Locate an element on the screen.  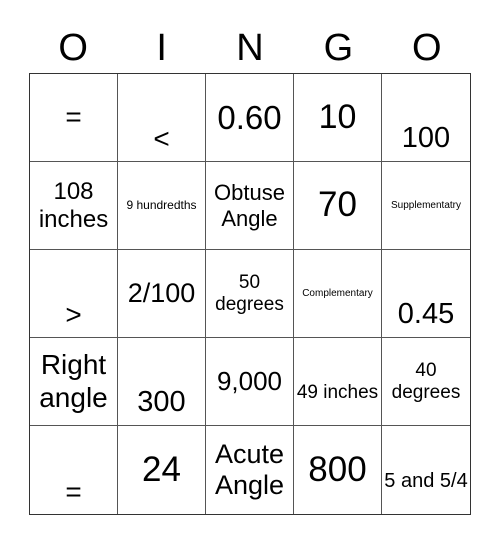
cell-text: 2/100 is located at coordinates (161, 292).